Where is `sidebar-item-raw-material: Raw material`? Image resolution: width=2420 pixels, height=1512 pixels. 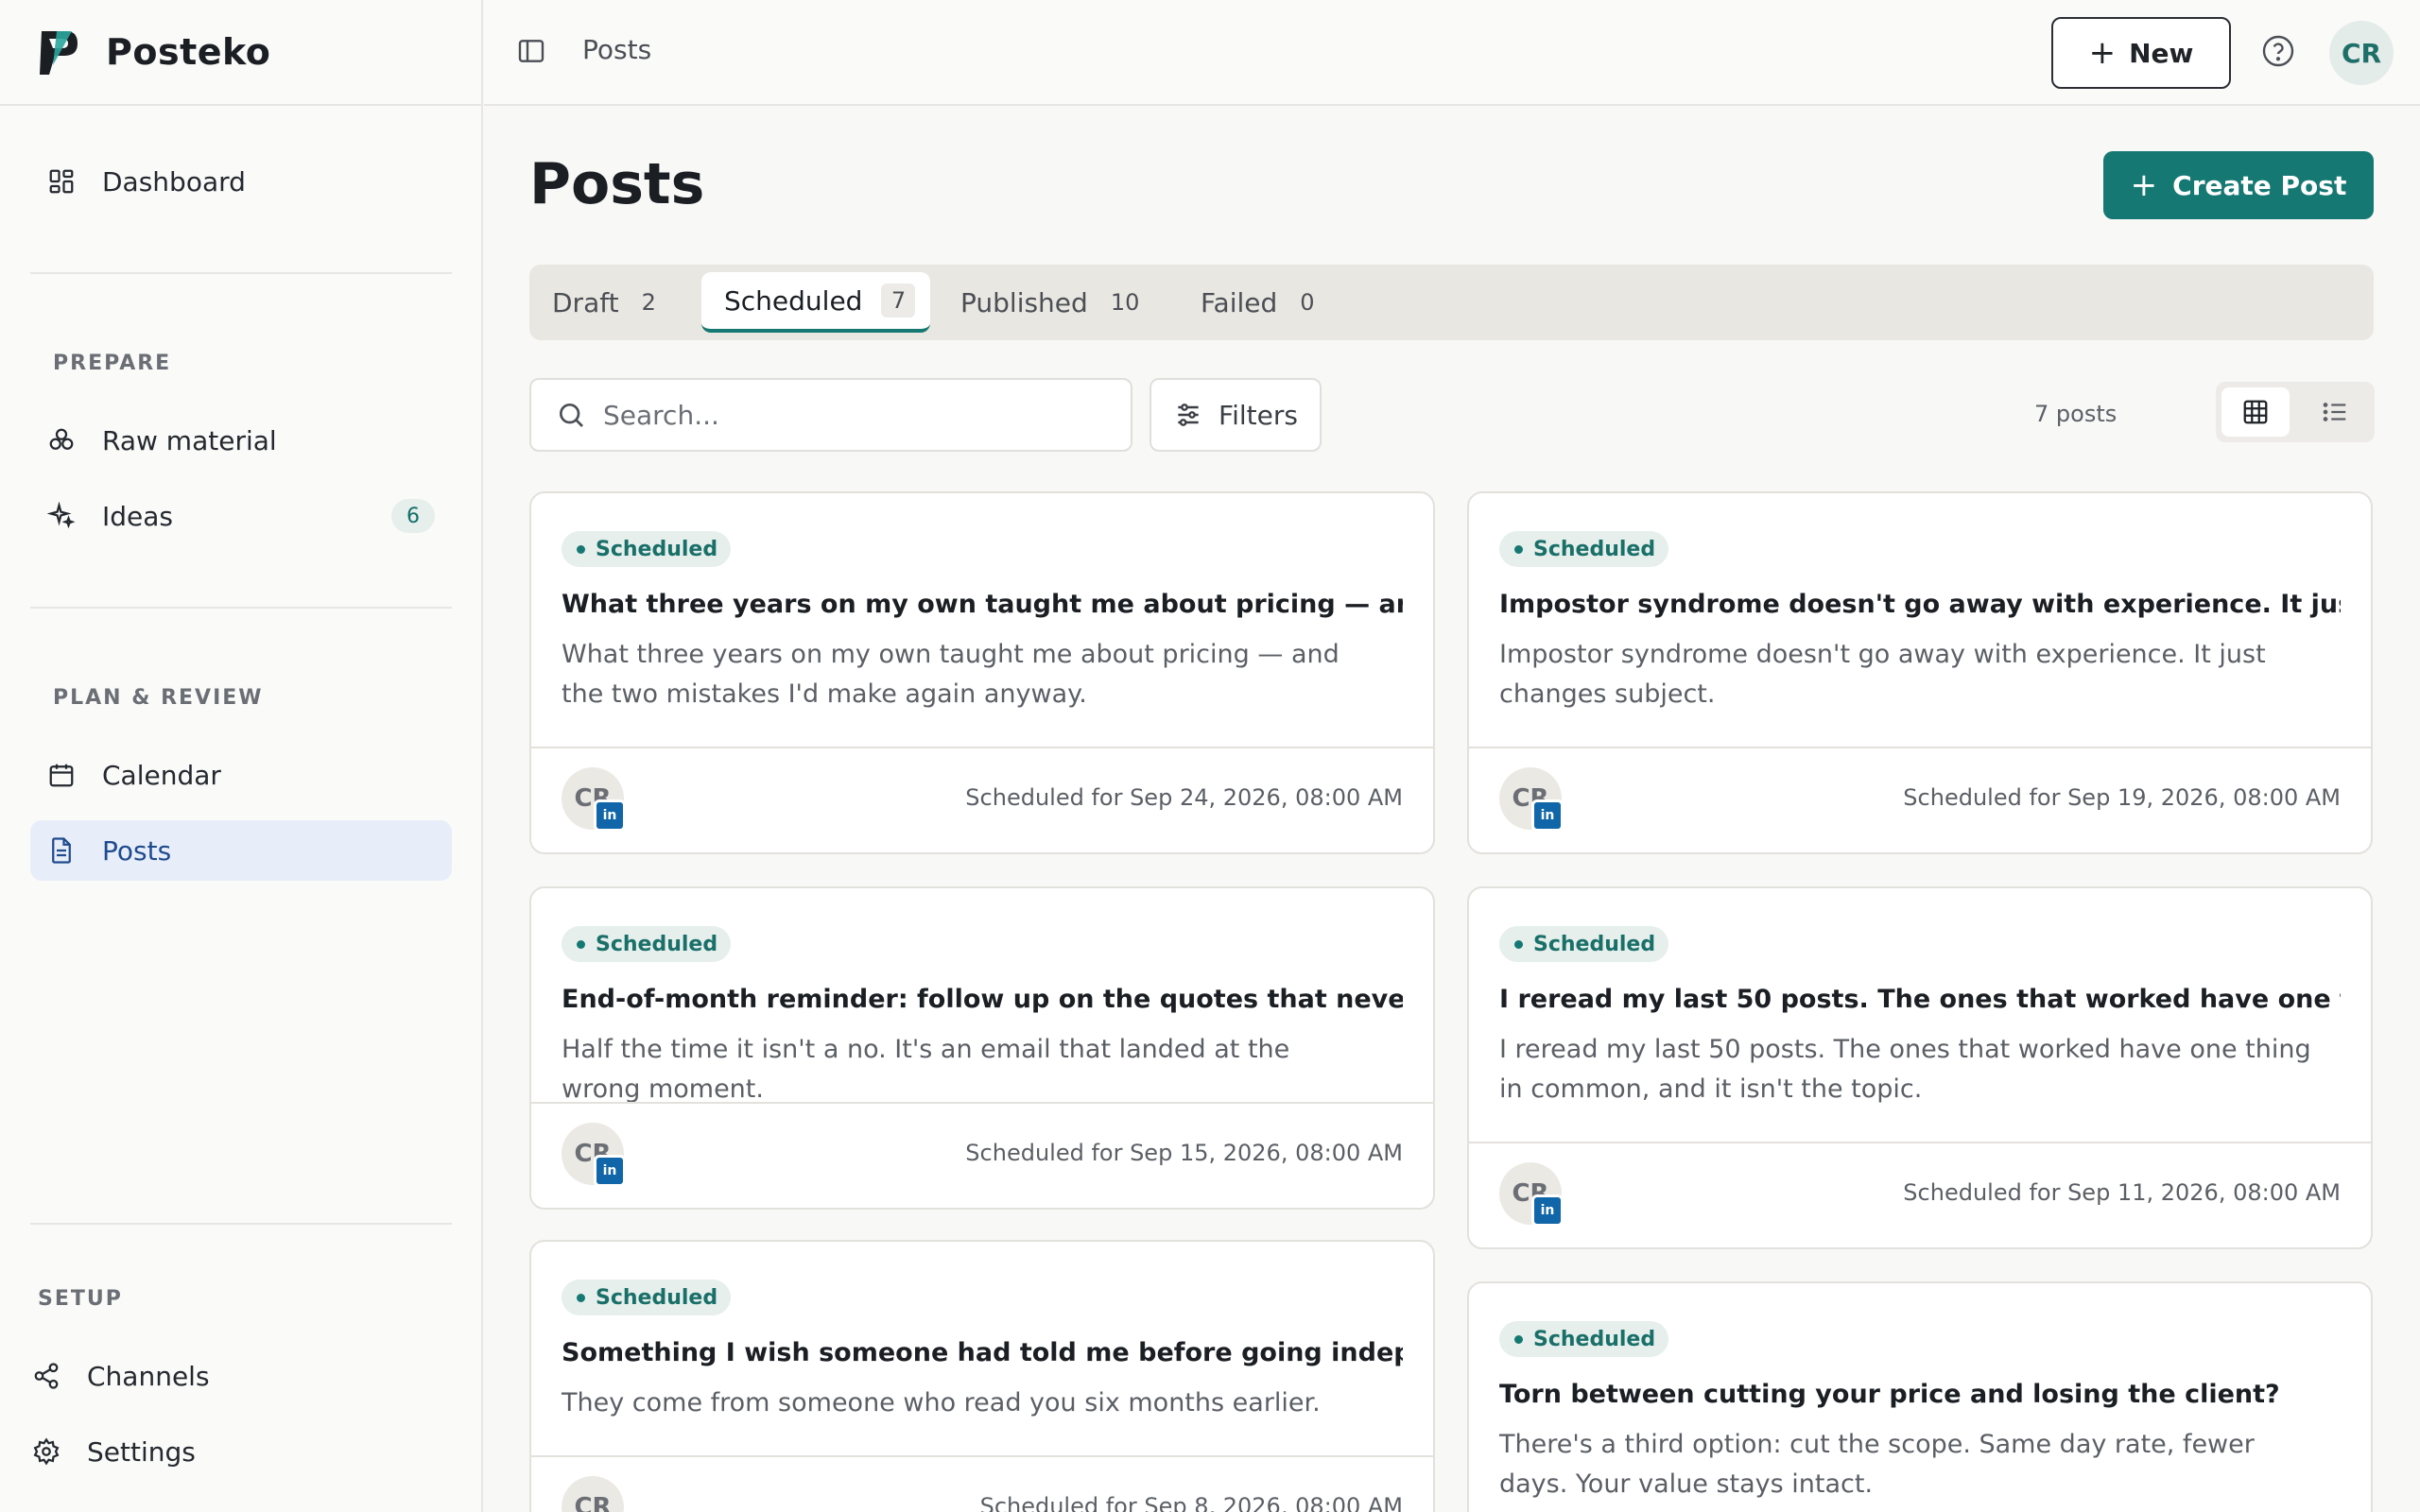
sidebar-item-raw-material: Raw material is located at coordinates (241, 440).